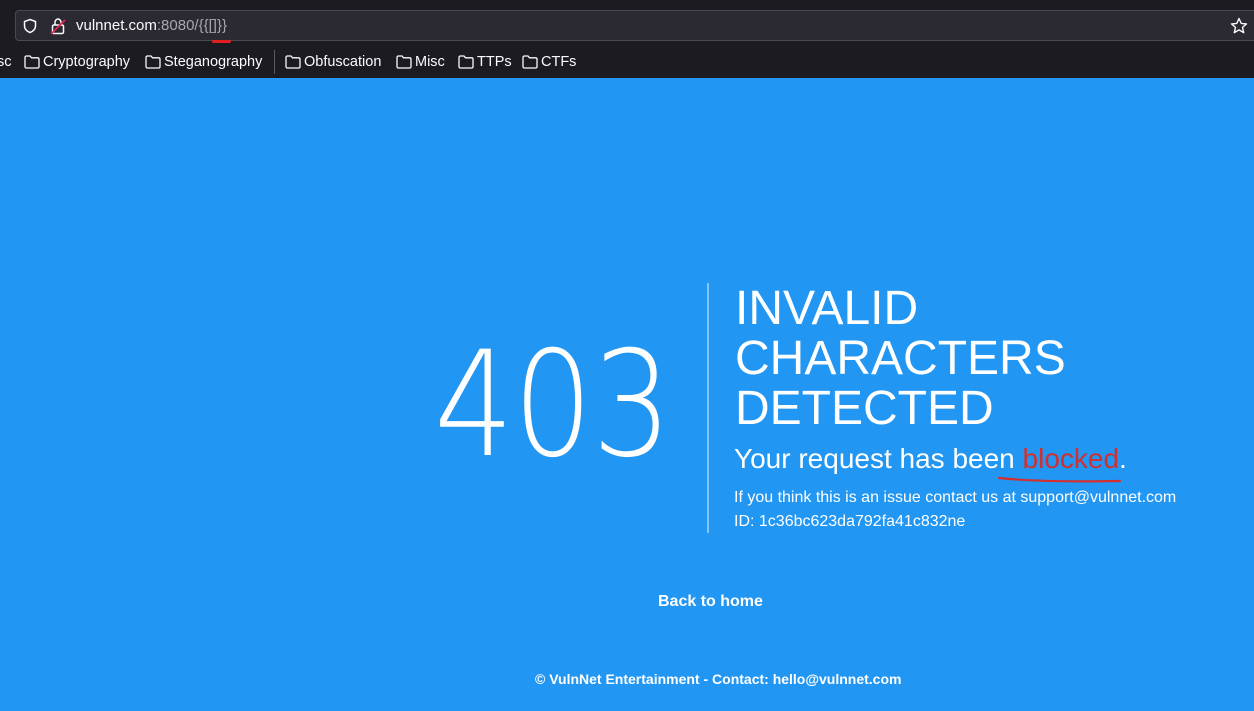  I want to click on shield-icon, so click(30, 26).